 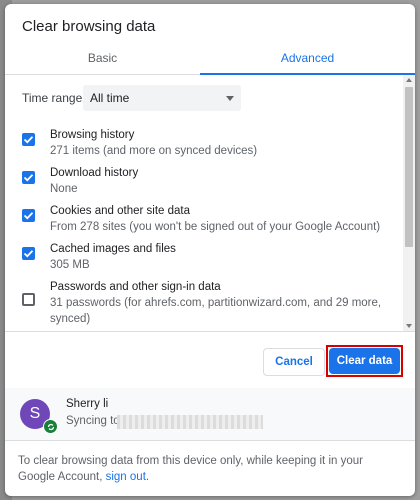 I want to click on vertical-scrollbar, so click(x=409, y=203).